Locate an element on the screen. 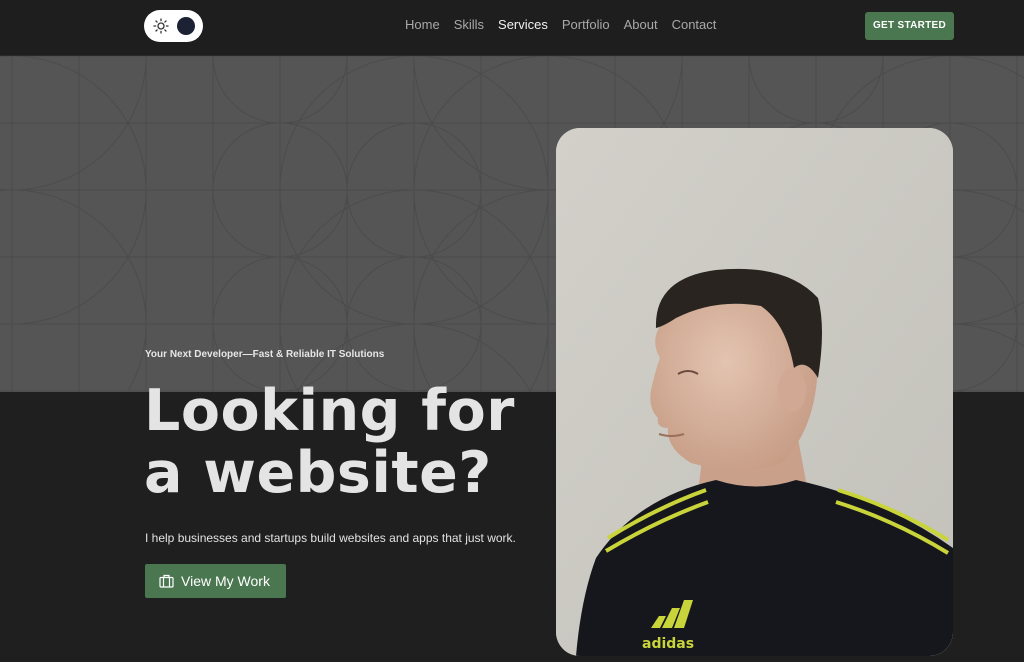 This screenshot has width=1024, height=662. headline-line-2: a website? is located at coordinates (318, 473).